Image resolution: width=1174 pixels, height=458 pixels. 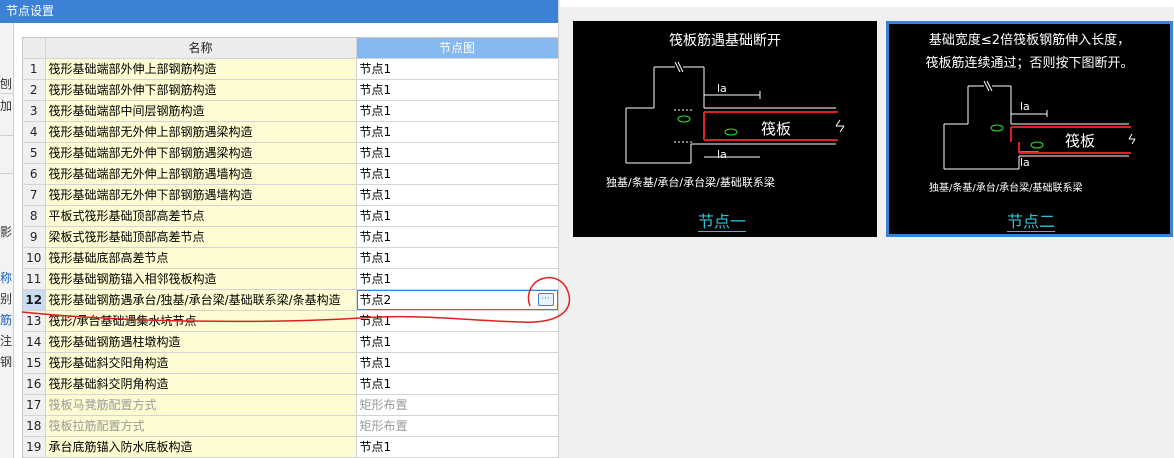 I want to click on annotation-overlay, so click(x=296, y=299).